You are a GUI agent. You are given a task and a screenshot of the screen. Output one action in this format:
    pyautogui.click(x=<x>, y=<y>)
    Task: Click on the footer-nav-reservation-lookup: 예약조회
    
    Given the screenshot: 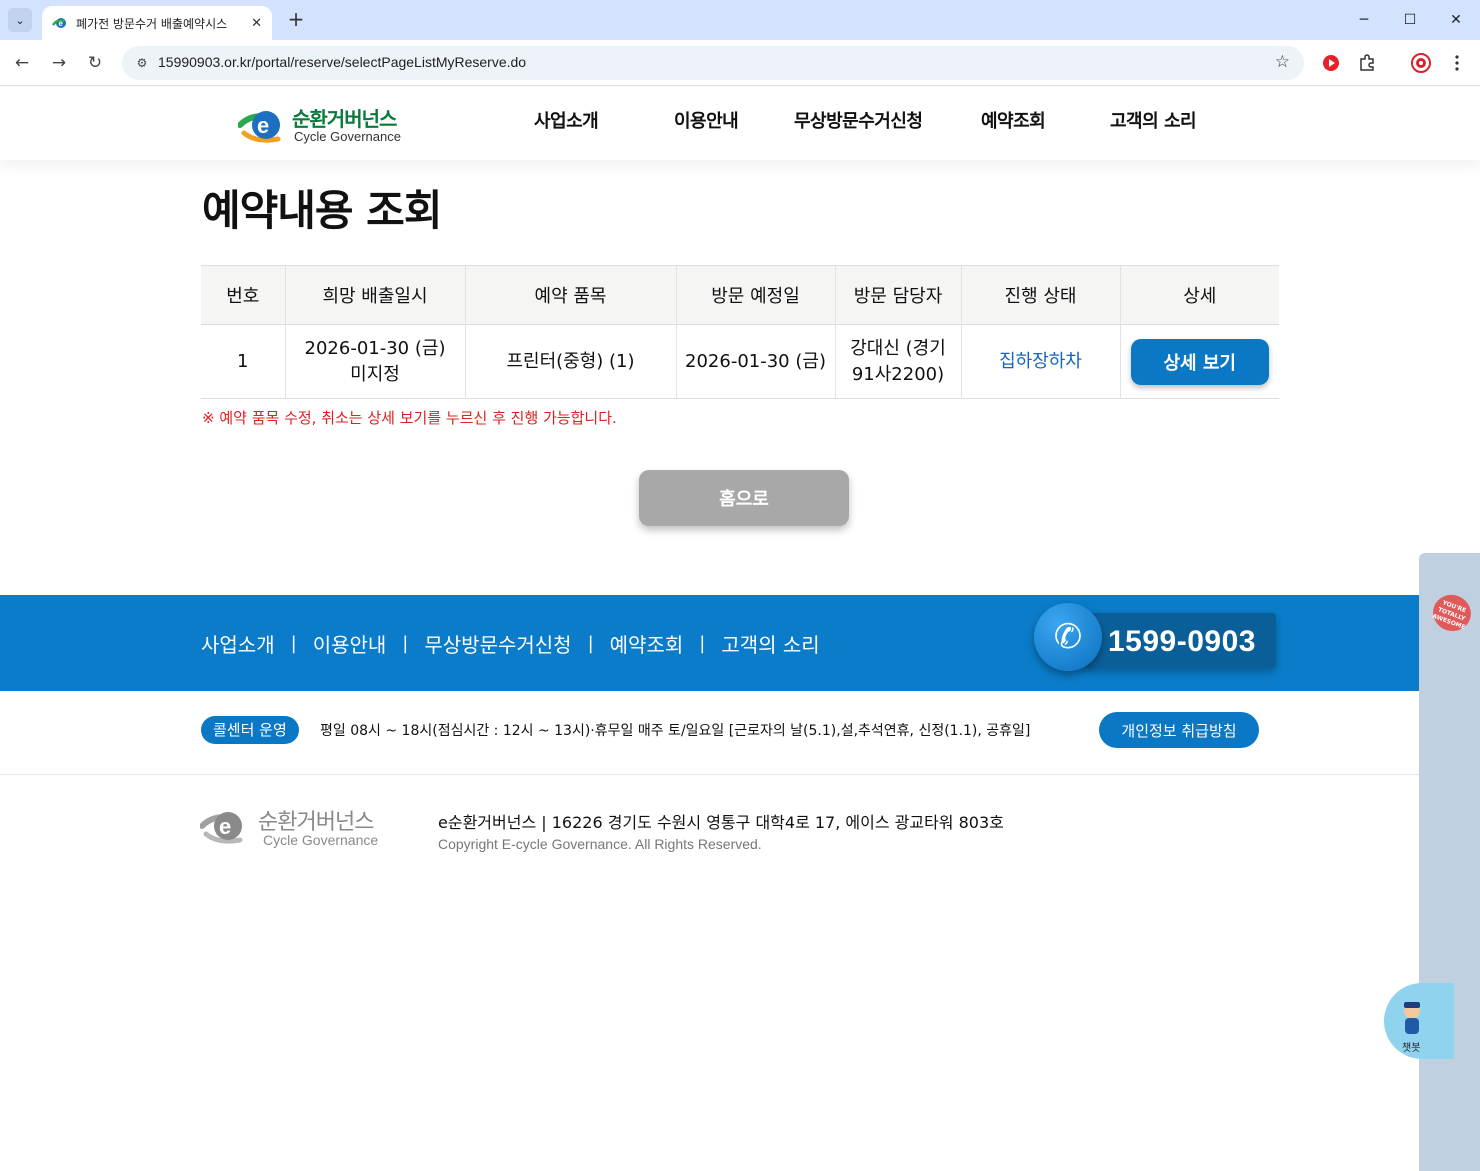 What is the action you would take?
    pyautogui.click(x=647, y=643)
    